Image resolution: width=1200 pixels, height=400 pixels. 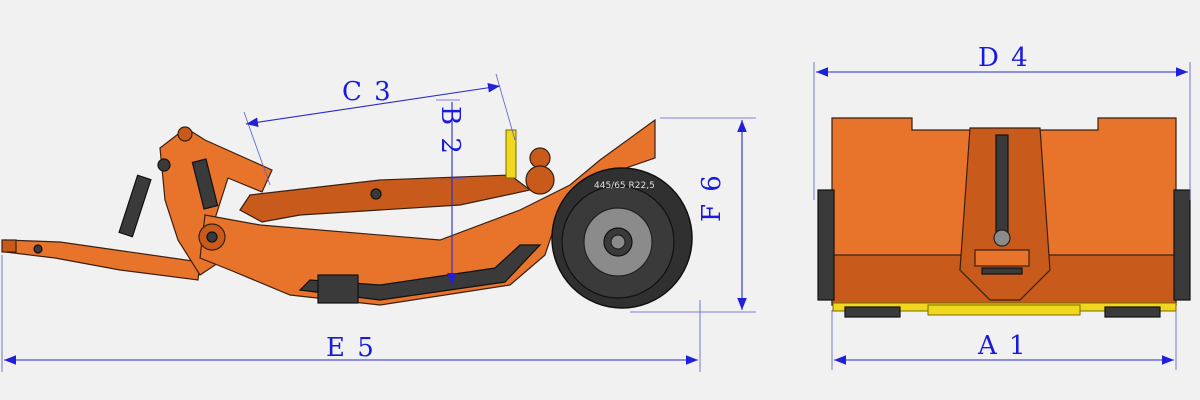 I want to click on dimension-d-label: D 4, so click(x=1004, y=58).